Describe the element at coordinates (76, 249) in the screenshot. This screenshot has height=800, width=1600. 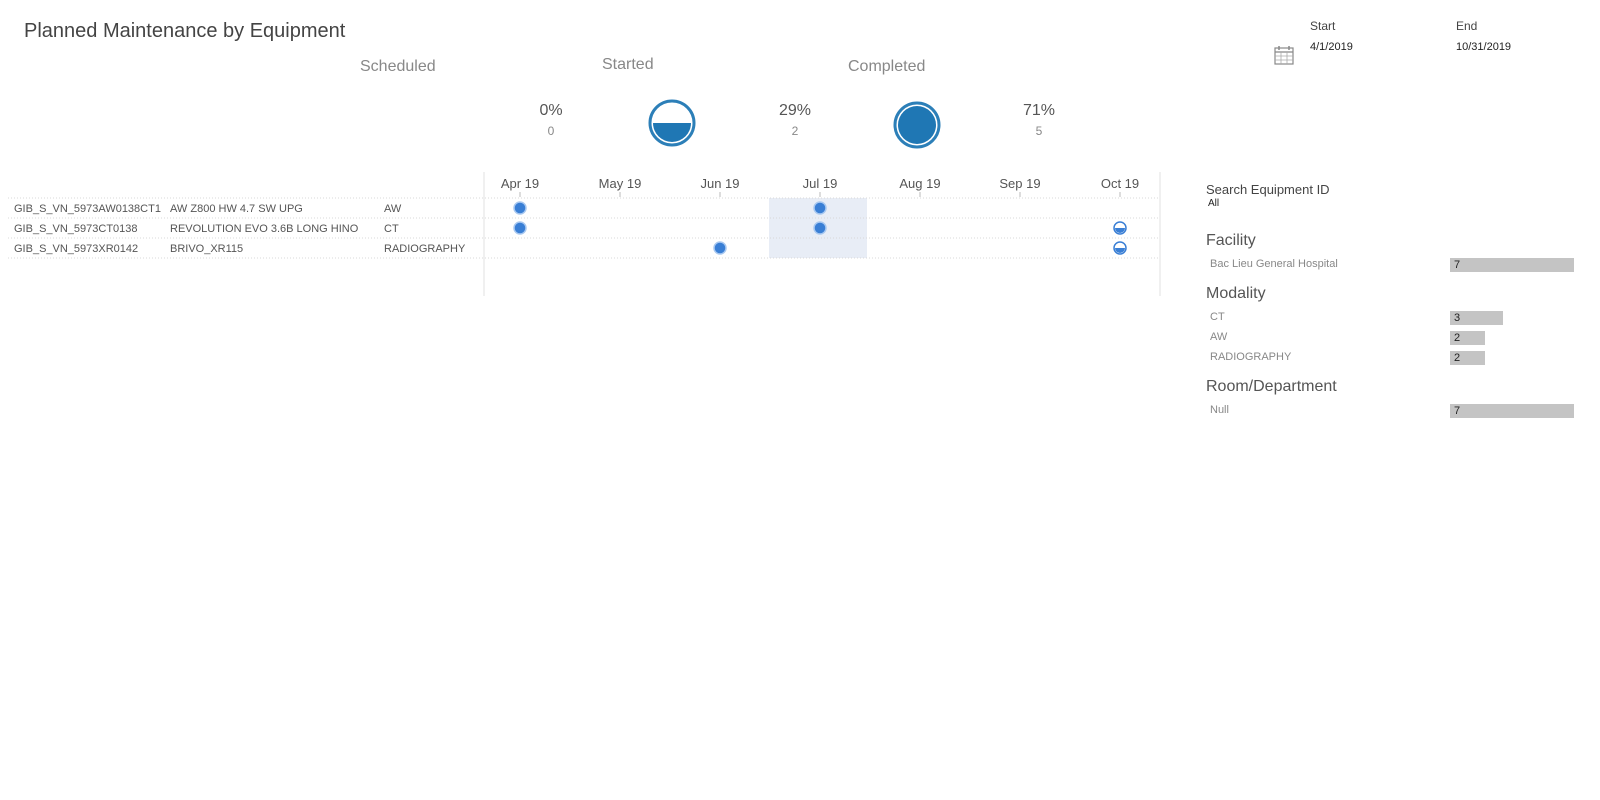
I see `equipment-id: GIB_S_VN_5973XR0142` at that location.